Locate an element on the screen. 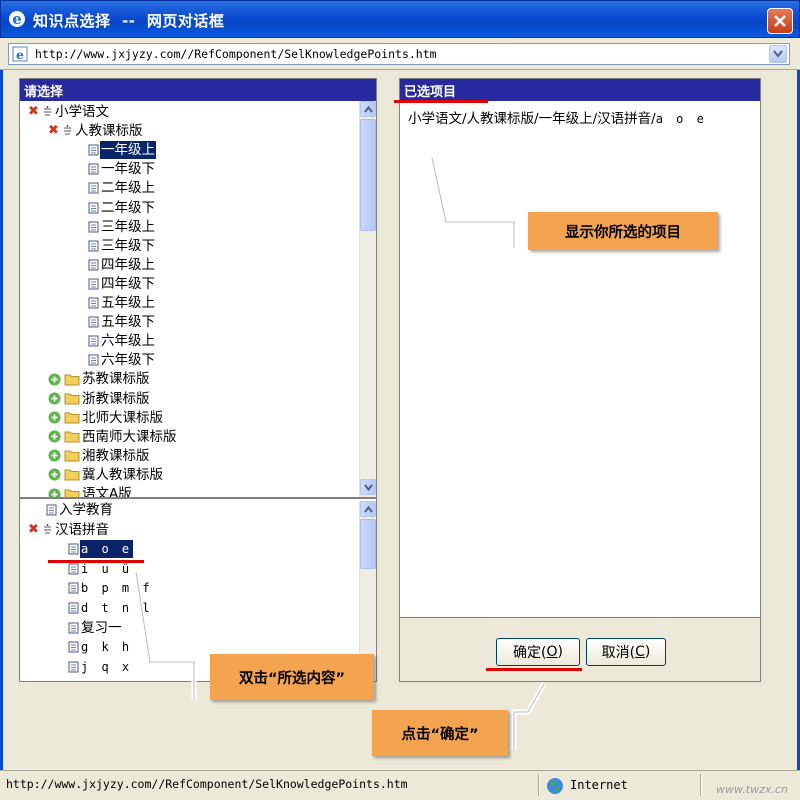 The image size is (800, 800). tree-node: 三年级上 is located at coordinates (122, 227).